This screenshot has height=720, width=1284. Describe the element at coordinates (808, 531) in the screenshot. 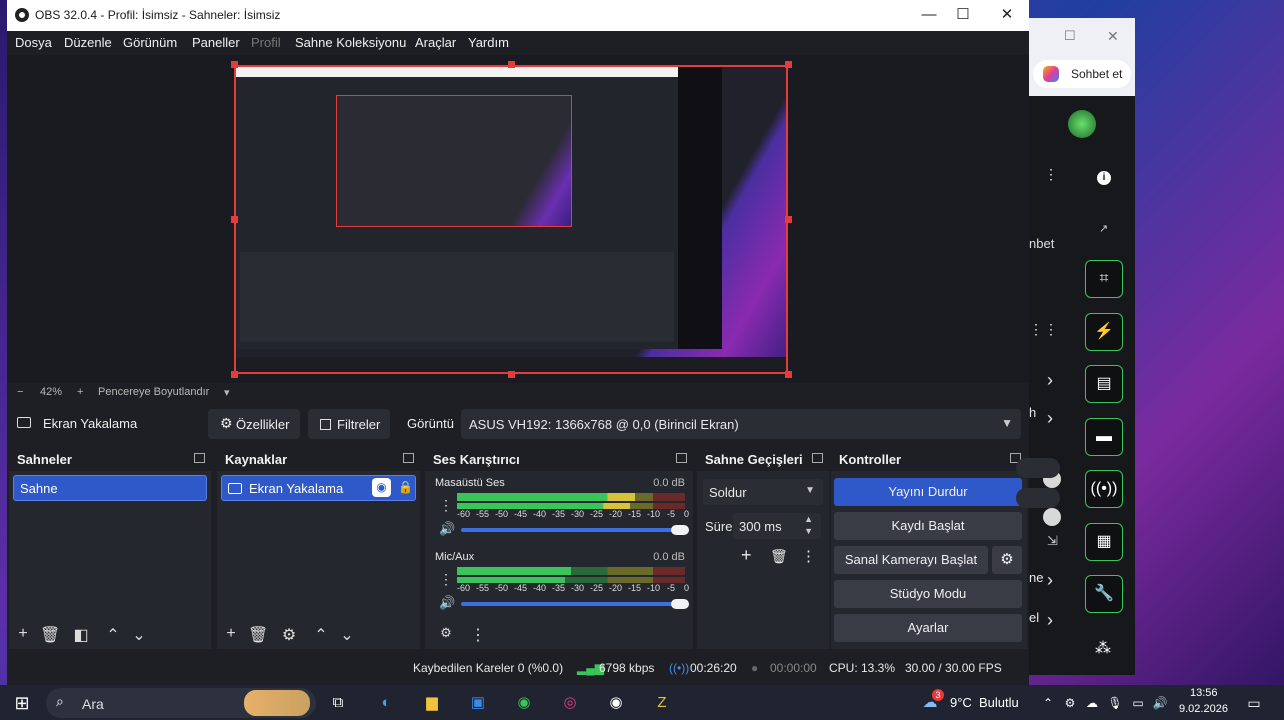

I see `chevron-down-icon: ▼` at that location.